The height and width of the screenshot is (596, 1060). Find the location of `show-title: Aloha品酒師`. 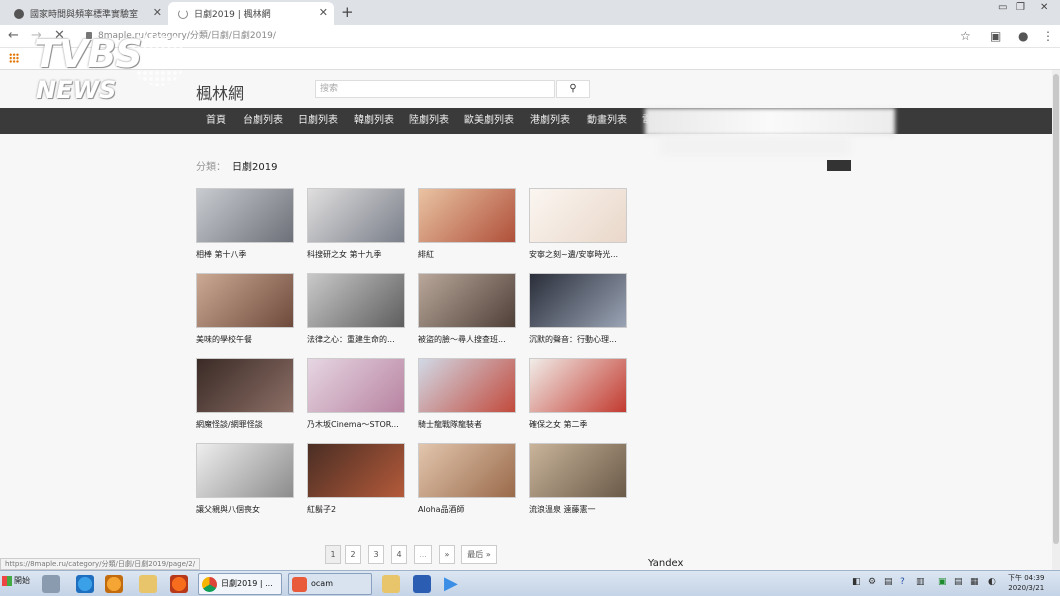

show-title: Aloha品酒師 is located at coordinates (467, 509).